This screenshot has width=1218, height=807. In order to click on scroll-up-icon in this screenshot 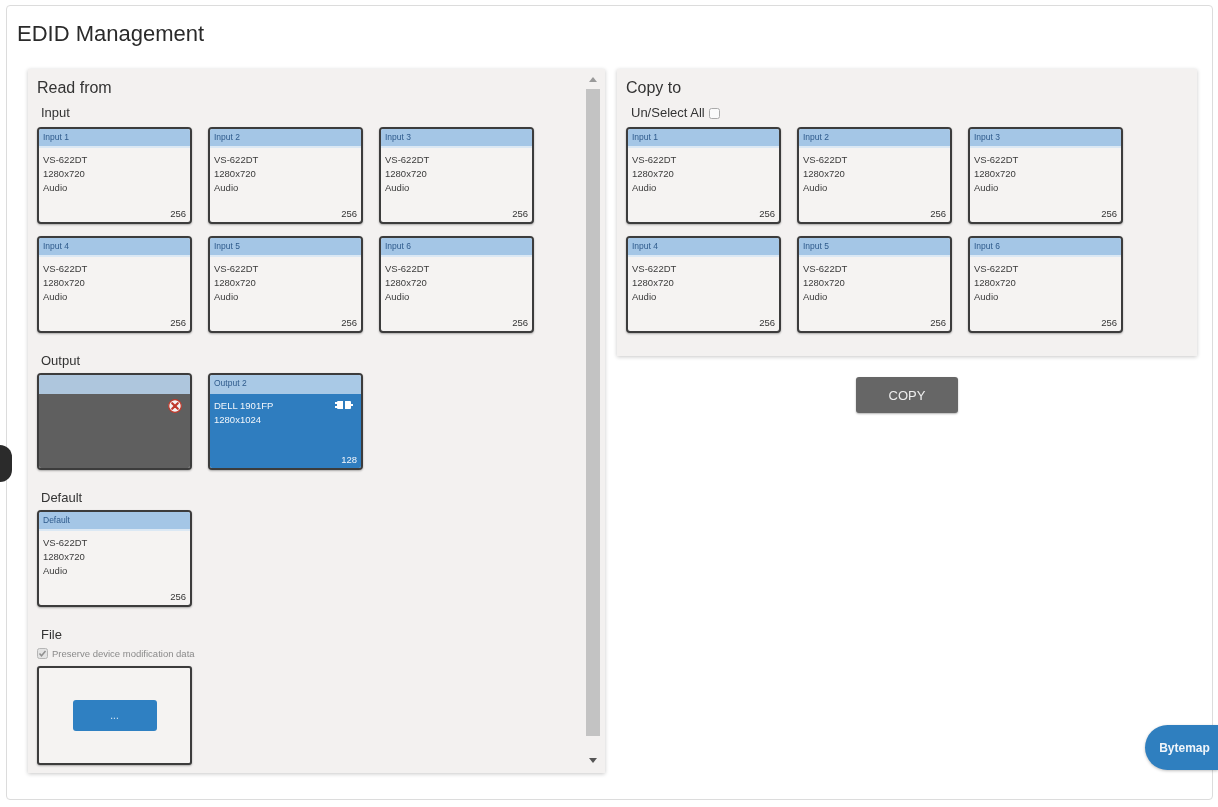, I will do `click(593, 79)`.